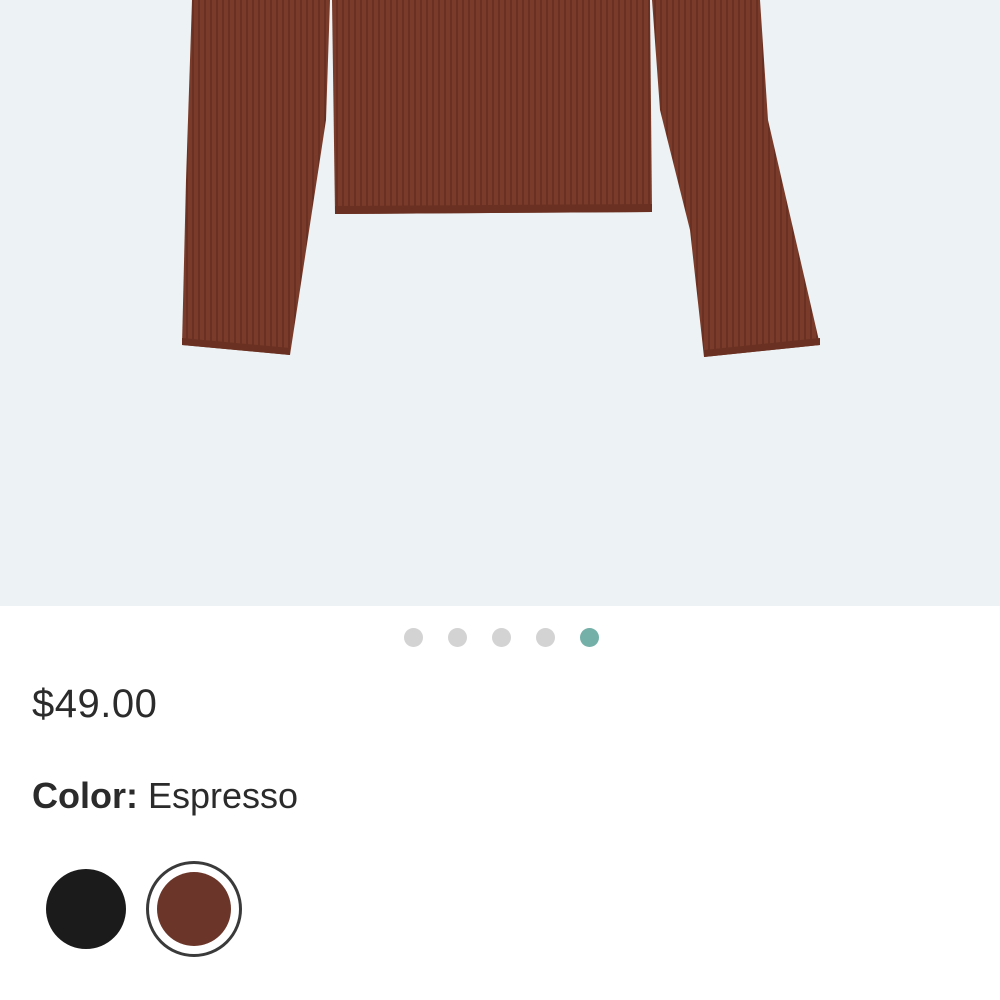 Image resolution: width=1000 pixels, height=1000 pixels. What do you see at coordinates (736, 178) in the screenshot?
I see `right-sleeve` at bounding box center [736, 178].